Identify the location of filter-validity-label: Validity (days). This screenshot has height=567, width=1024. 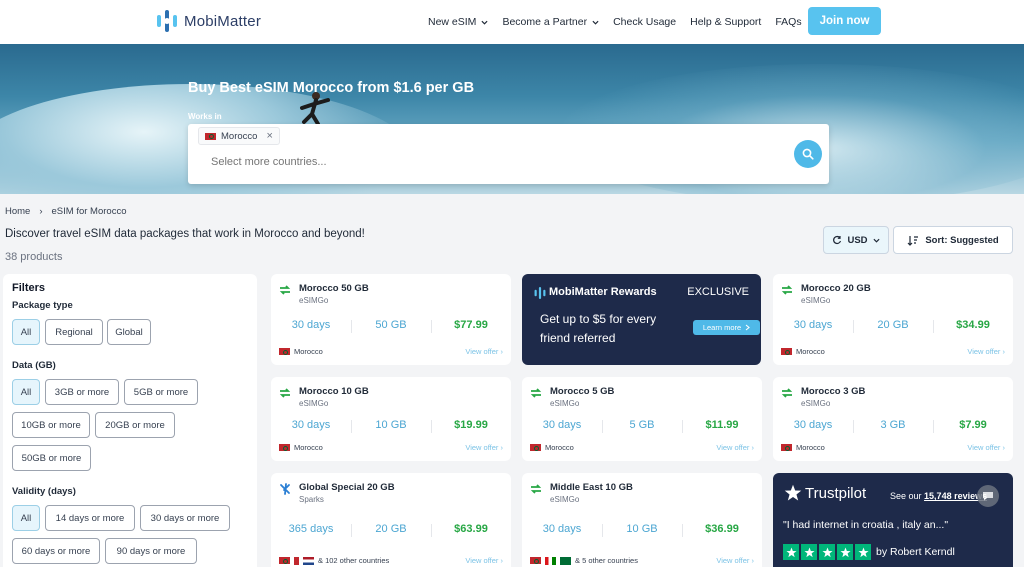
(44, 491).